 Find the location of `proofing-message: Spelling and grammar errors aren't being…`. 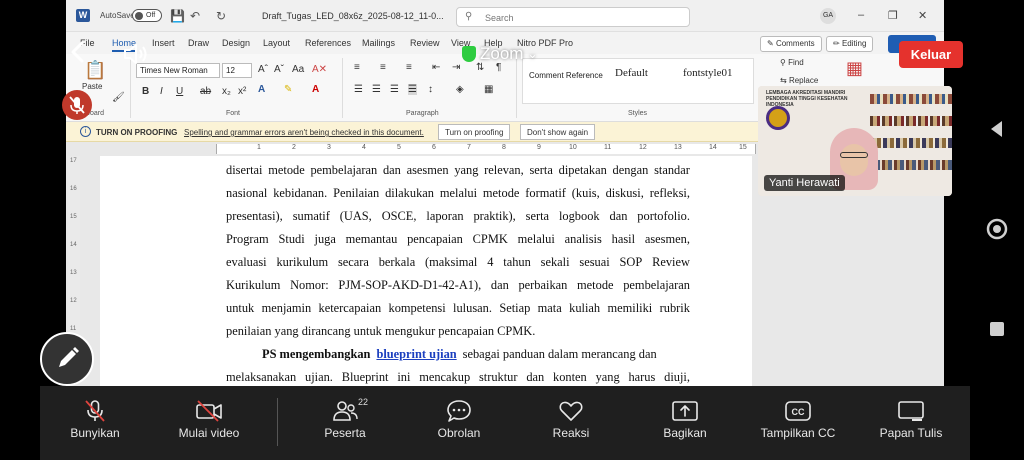

proofing-message: Spelling and grammar errors aren't being… is located at coordinates (304, 132).